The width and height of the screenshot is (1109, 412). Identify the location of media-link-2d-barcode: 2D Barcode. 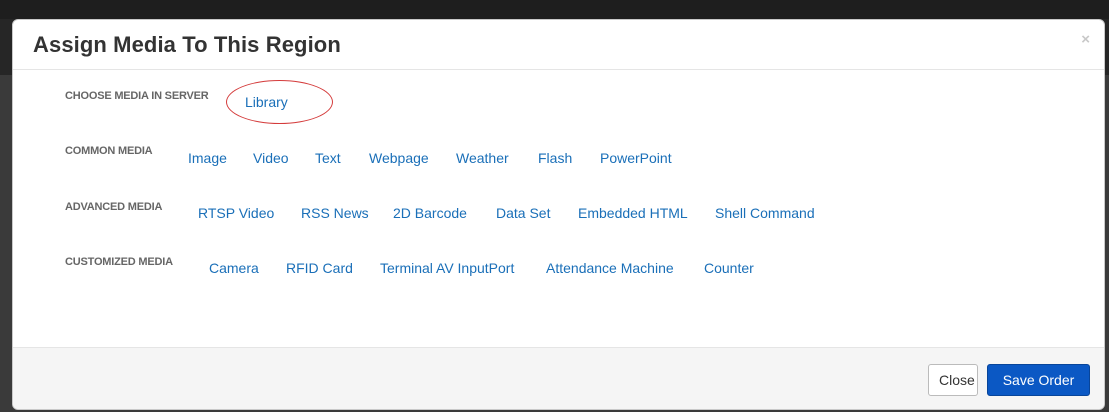
(430, 213).